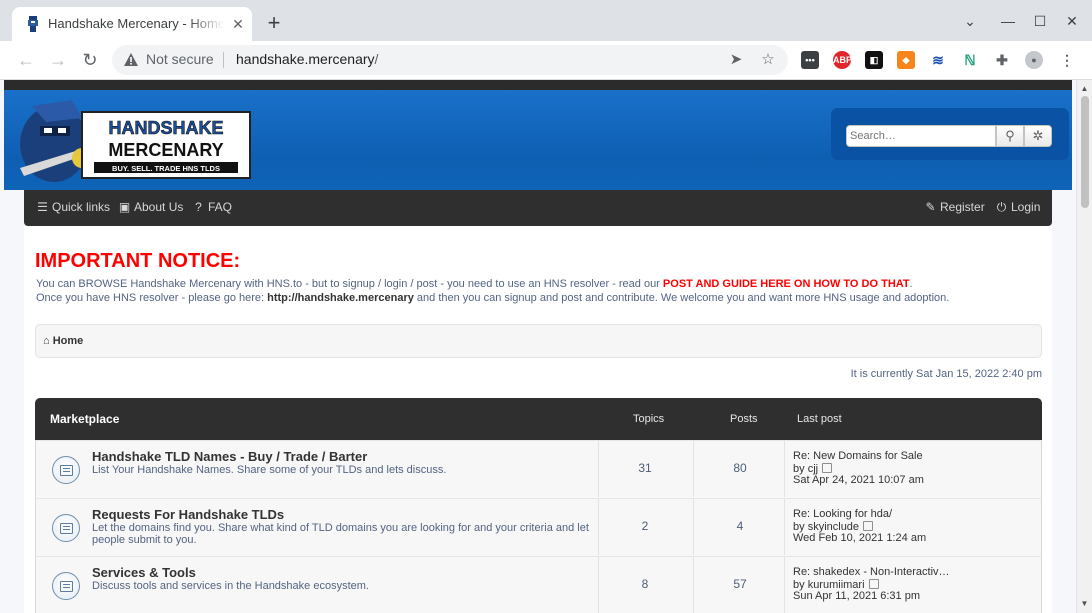 The width and height of the screenshot is (1092, 613). What do you see at coordinates (220, 207) in the screenshot?
I see `faq-label: FAQ` at bounding box center [220, 207].